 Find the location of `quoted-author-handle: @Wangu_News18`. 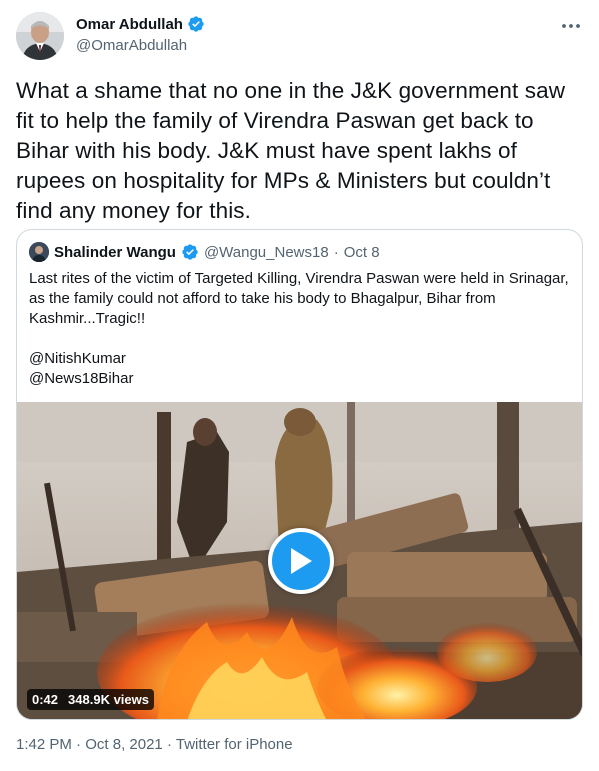

quoted-author-handle: @Wangu_News18 is located at coordinates (266, 252).